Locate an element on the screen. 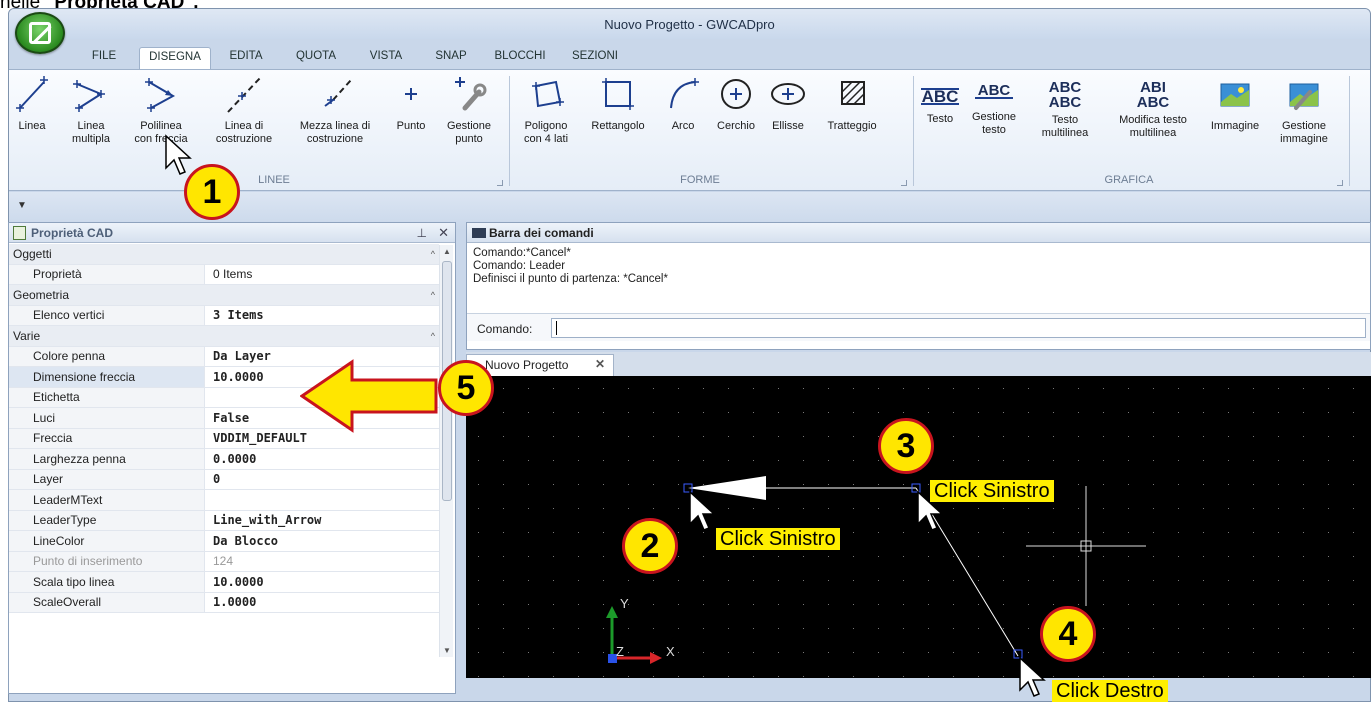 The height and width of the screenshot is (702, 1371). immagine-button: Immagine is located at coordinates (1235, 103).